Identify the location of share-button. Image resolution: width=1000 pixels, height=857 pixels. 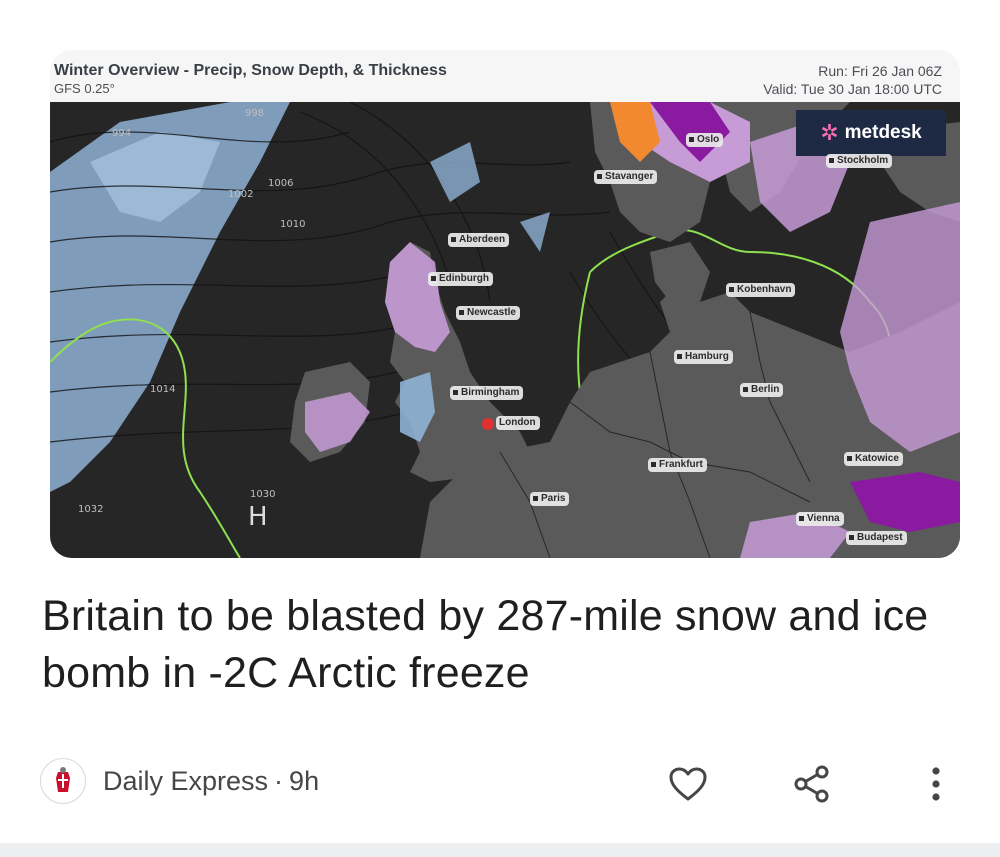
(812, 784).